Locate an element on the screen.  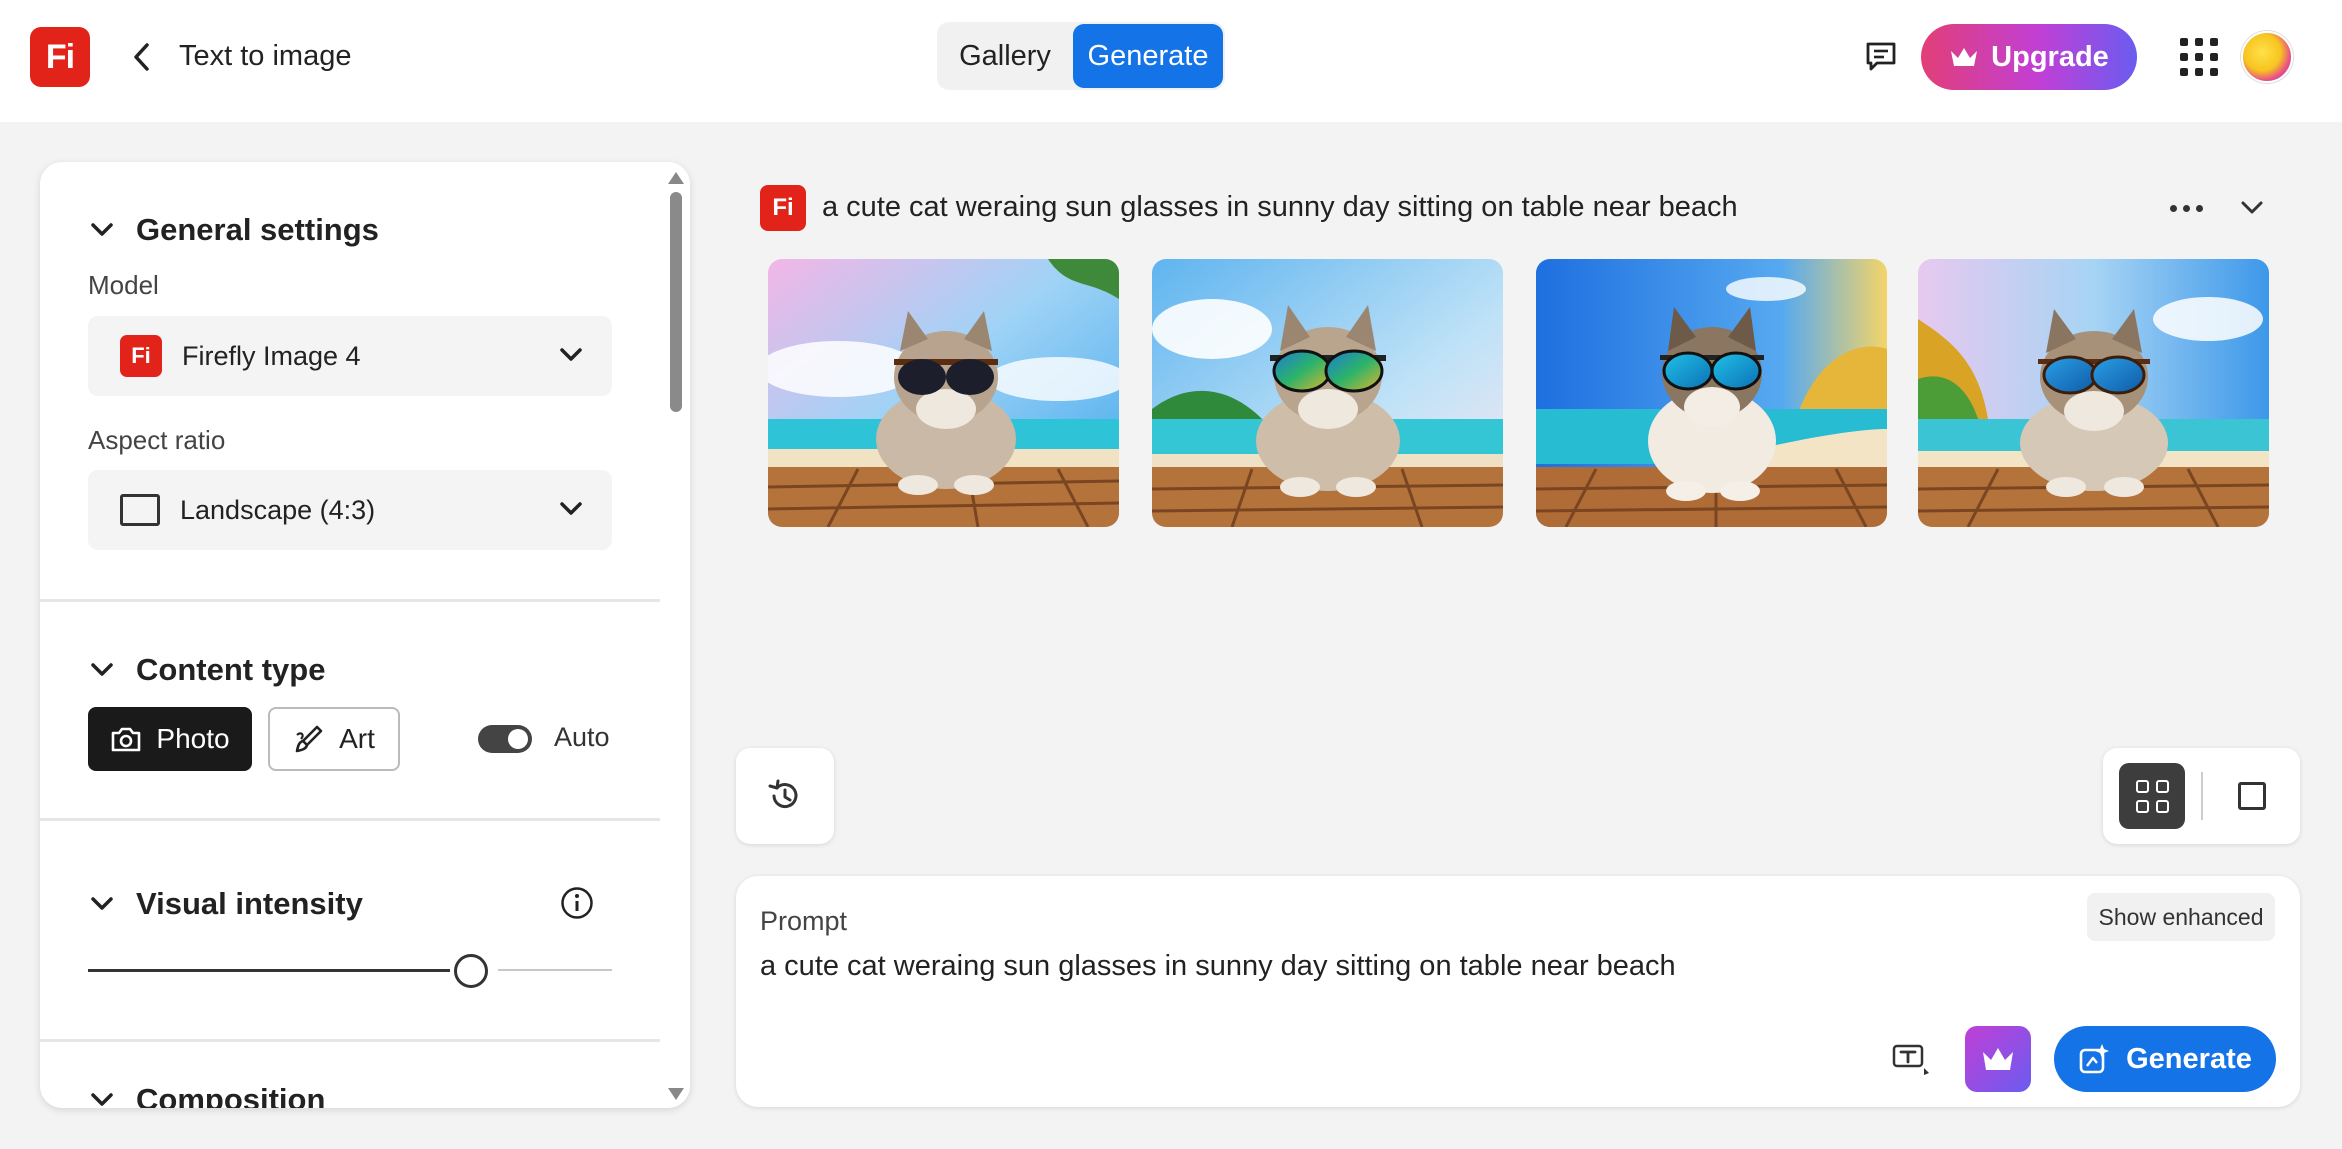
mode-switcher: Gallery Generate is located at coordinates (1081, 56).